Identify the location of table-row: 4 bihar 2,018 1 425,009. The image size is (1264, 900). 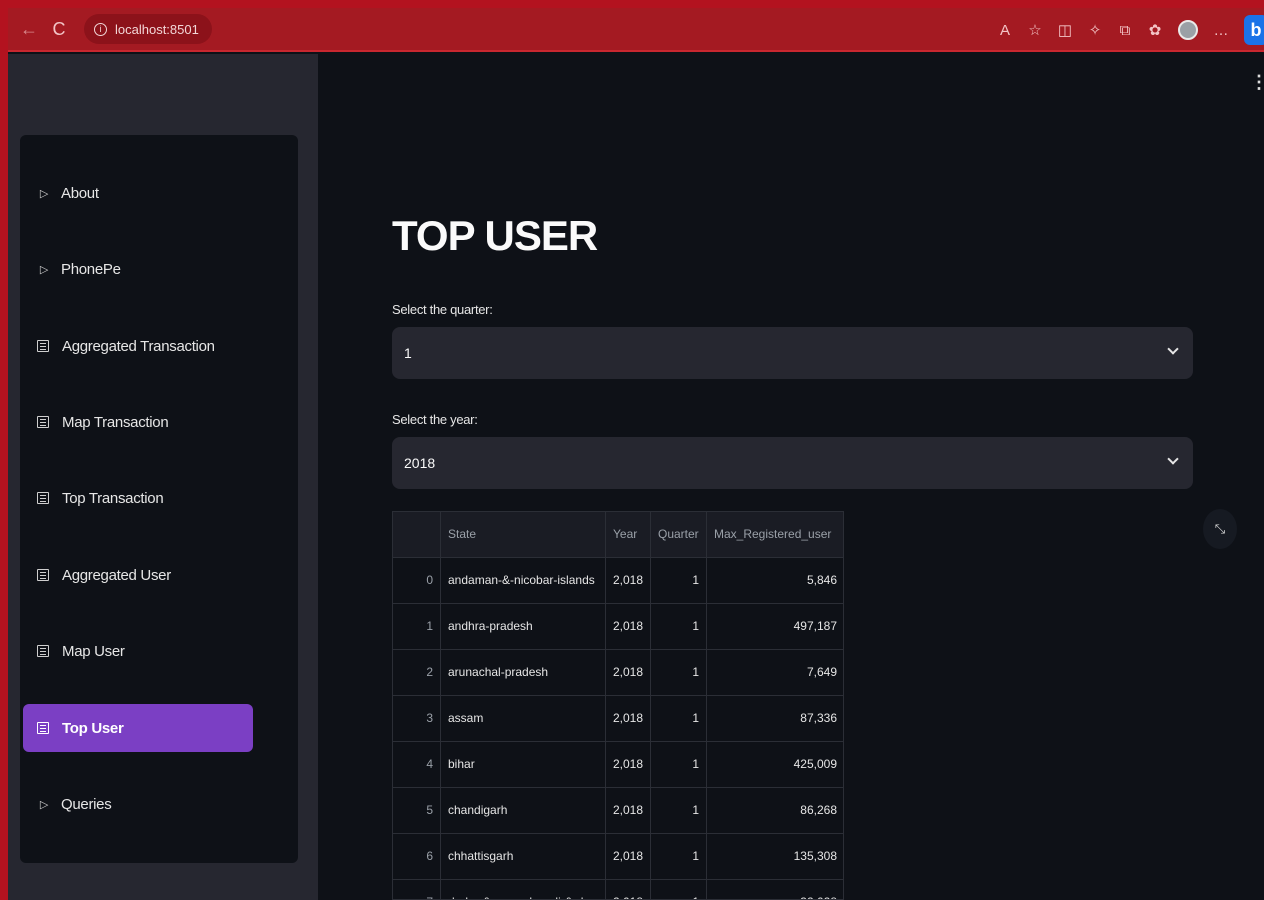
(618, 765).